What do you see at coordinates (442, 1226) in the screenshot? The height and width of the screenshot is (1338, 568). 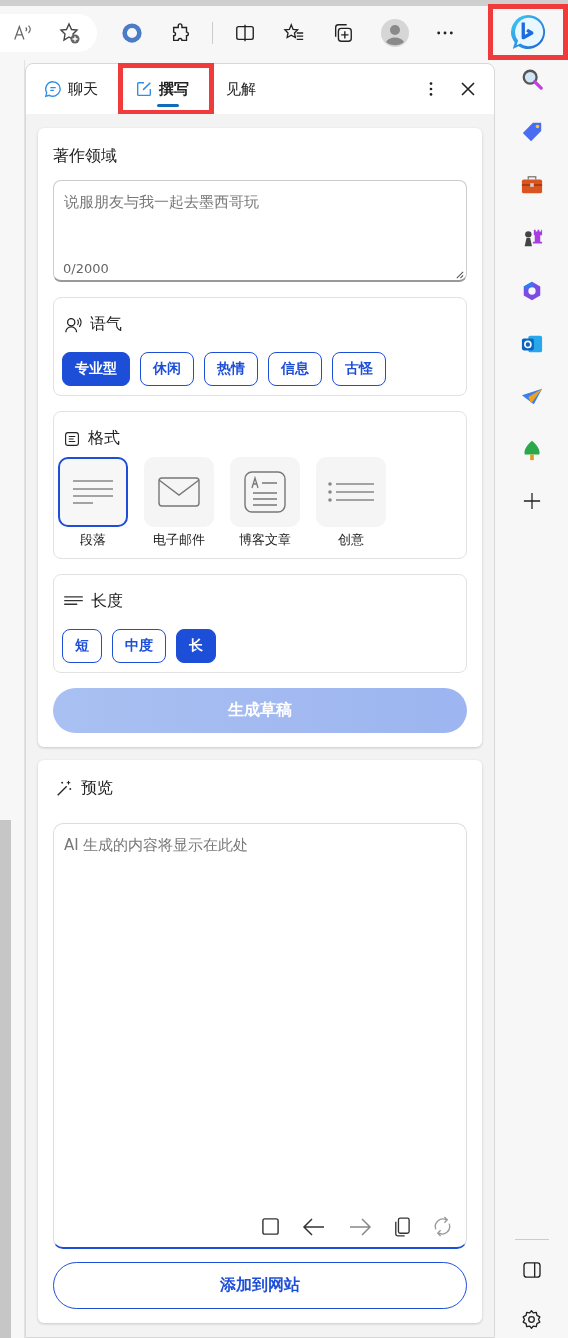 I see `refresh-icon` at bounding box center [442, 1226].